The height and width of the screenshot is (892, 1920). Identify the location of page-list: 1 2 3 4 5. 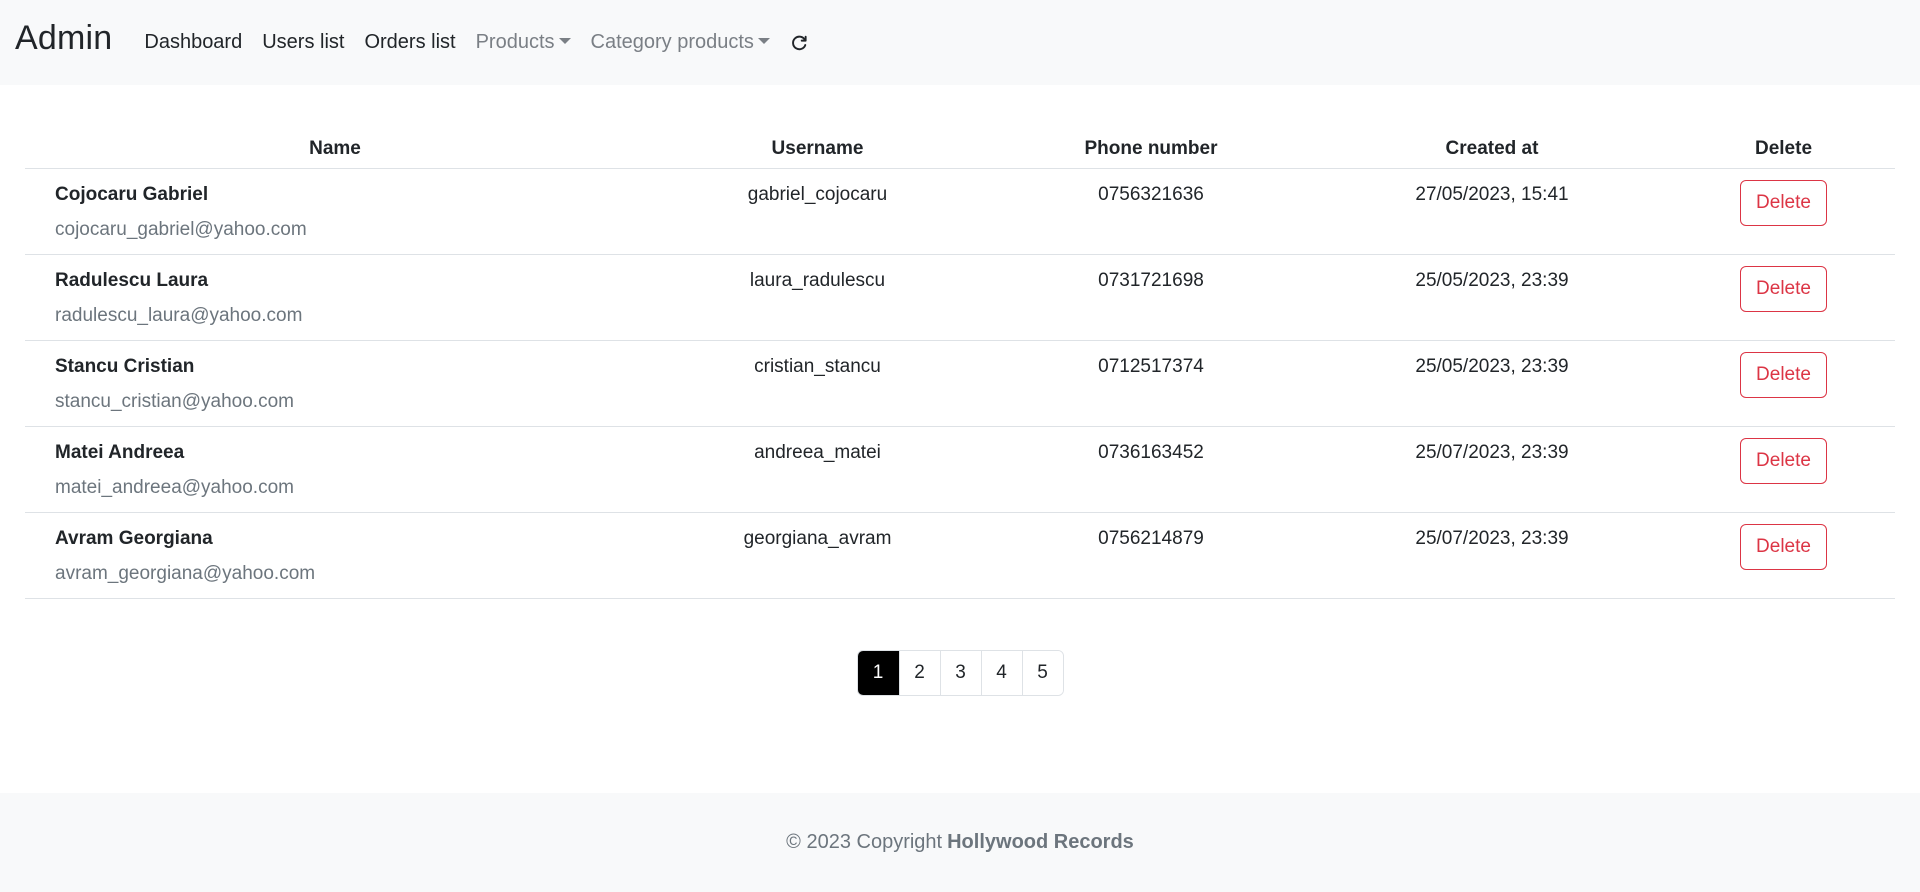
(960, 672).